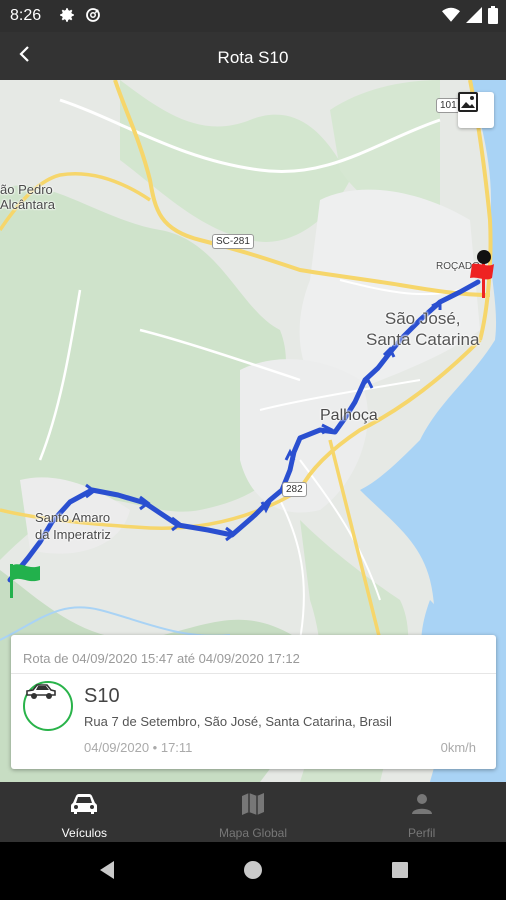 The height and width of the screenshot is (900, 506). I want to click on person-icon, so click(422, 804).